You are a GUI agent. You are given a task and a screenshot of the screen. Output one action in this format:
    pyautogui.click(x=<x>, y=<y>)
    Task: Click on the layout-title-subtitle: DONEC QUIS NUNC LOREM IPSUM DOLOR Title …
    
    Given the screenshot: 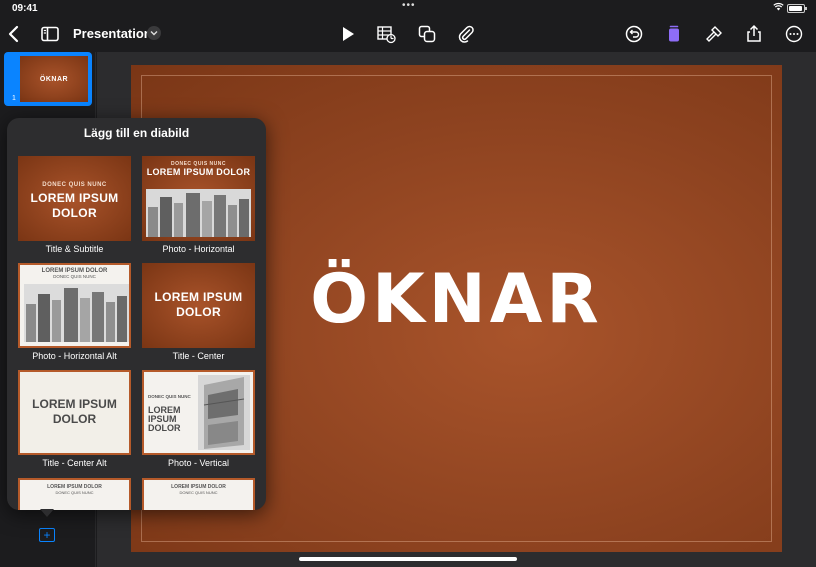 What is the action you would take?
    pyautogui.click(x=74, y=205)
    